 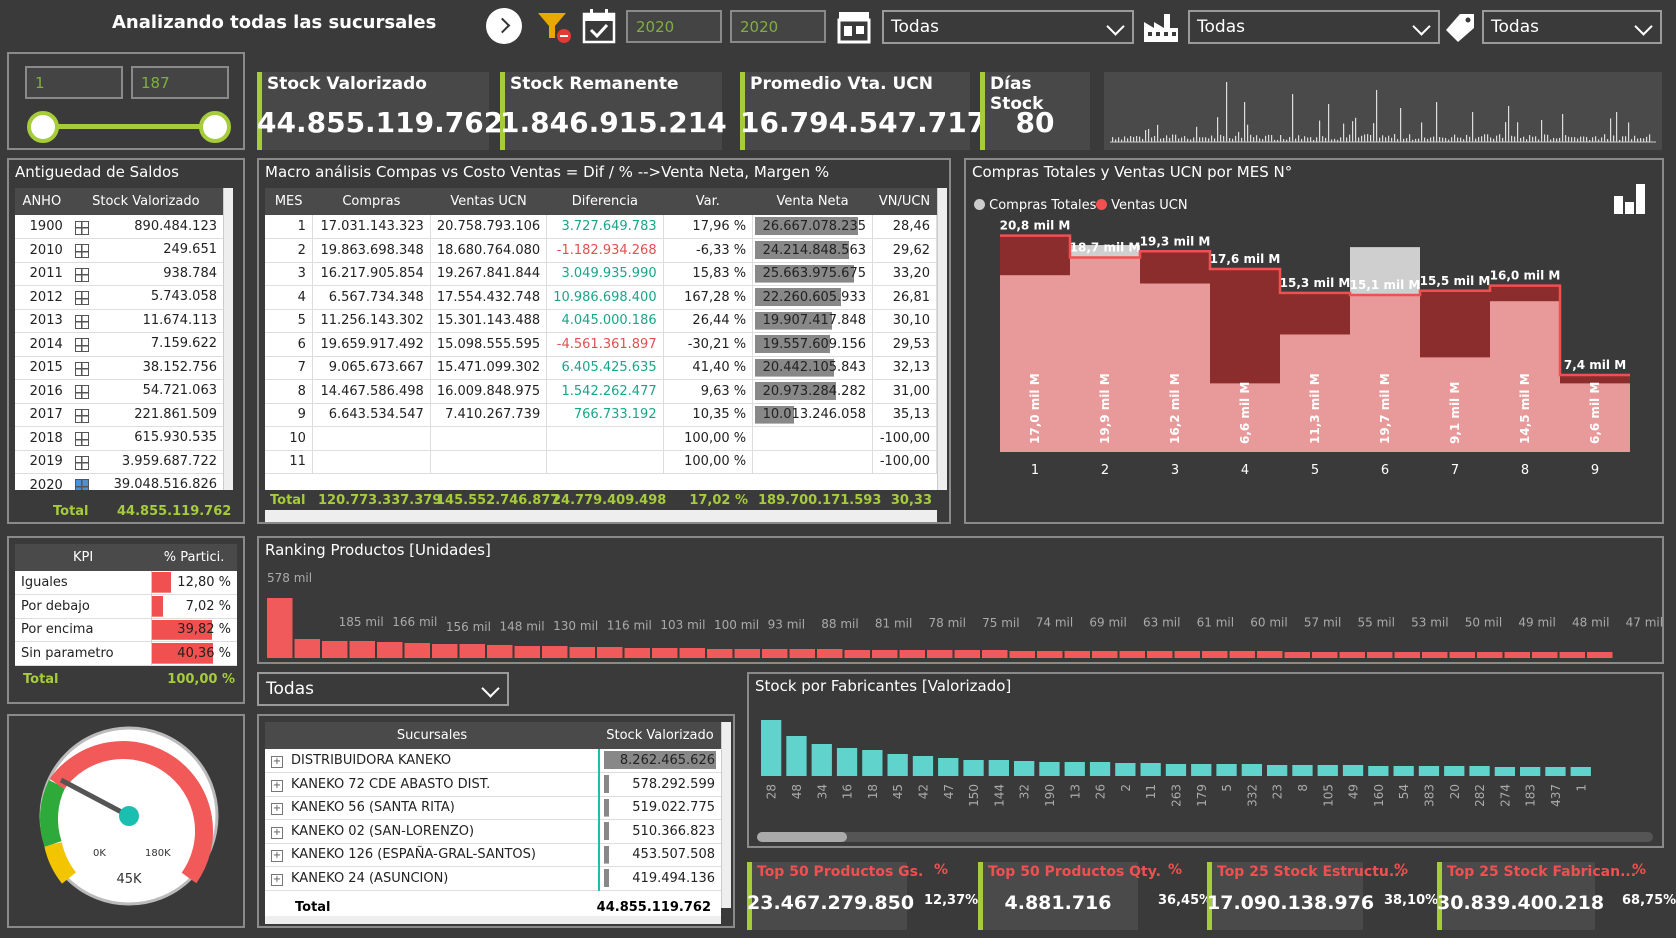 What do you see at coordinates (1008, 27) in the screenshot?
I see `store-dropdown: Todas` at bounding box center [1008, 27].